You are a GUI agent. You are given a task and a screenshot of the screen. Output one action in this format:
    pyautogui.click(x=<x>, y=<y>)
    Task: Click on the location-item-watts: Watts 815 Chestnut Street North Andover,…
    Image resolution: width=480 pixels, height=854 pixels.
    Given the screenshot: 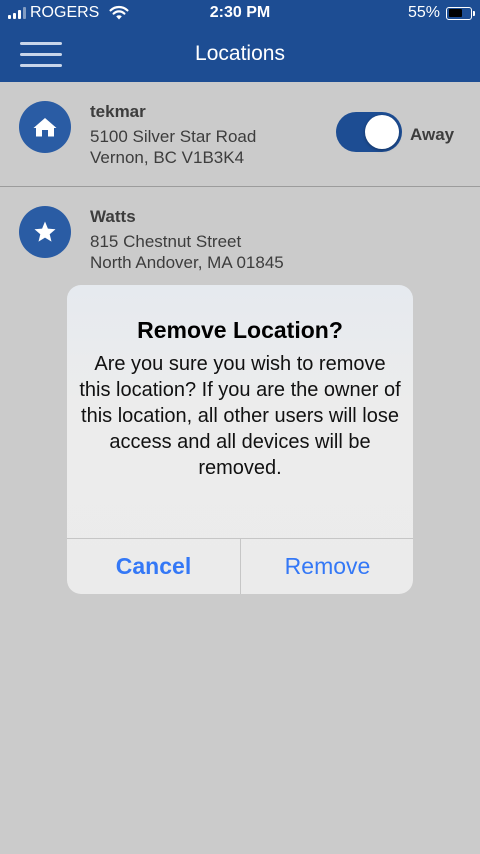 What is the action you would take?
    pyautogui.click(x=240, y=238)
    